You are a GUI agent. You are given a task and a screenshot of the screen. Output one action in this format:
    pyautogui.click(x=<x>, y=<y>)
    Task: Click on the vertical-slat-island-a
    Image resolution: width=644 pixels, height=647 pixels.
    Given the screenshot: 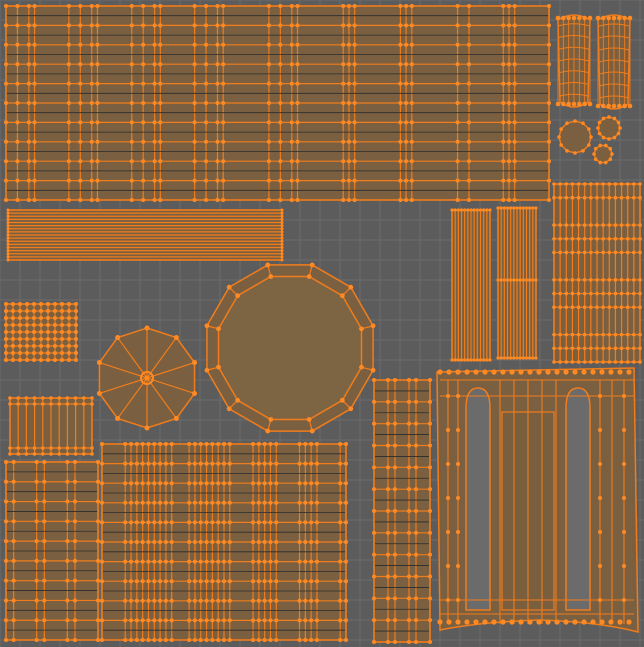 What is the action you would take?
    pyautogui.click(x=471, y=285)
    